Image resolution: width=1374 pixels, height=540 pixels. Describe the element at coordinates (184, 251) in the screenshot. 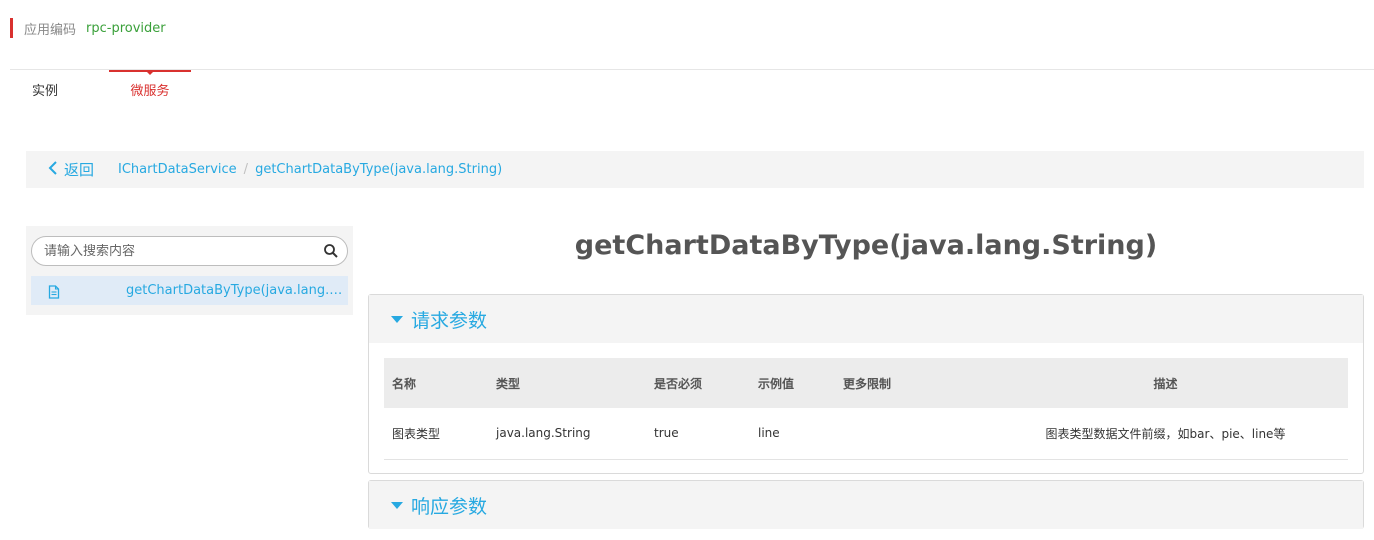

I see `search-input` at that location.